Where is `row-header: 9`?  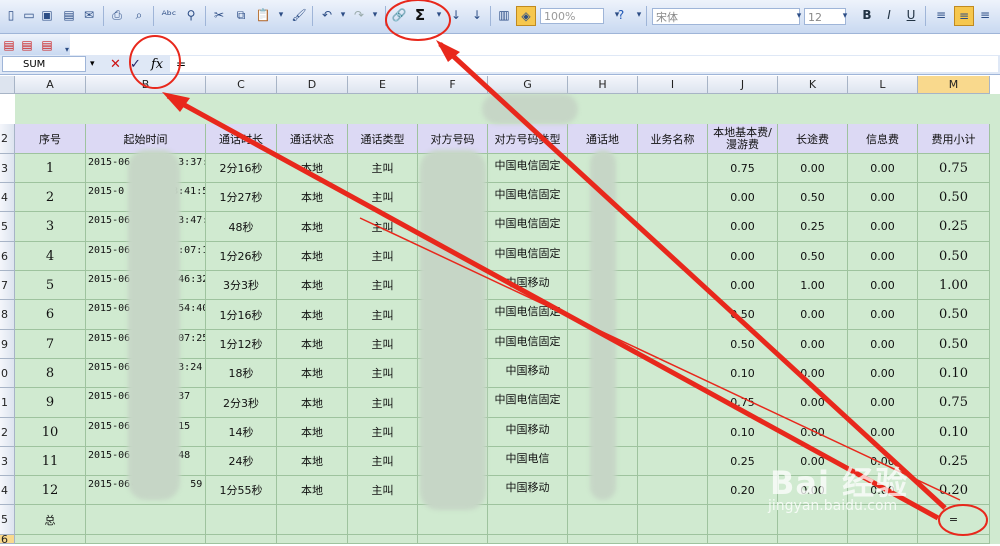 row-header: 9 is located at coordinates (7, 344).